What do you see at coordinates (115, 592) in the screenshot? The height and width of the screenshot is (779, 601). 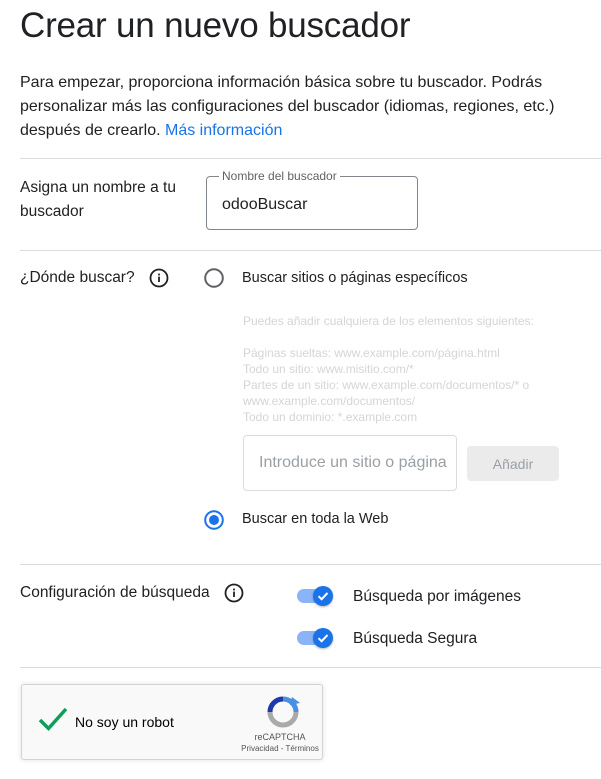 I see `config-label: Configuración de búsqueda` at bounding box center [115, 592].